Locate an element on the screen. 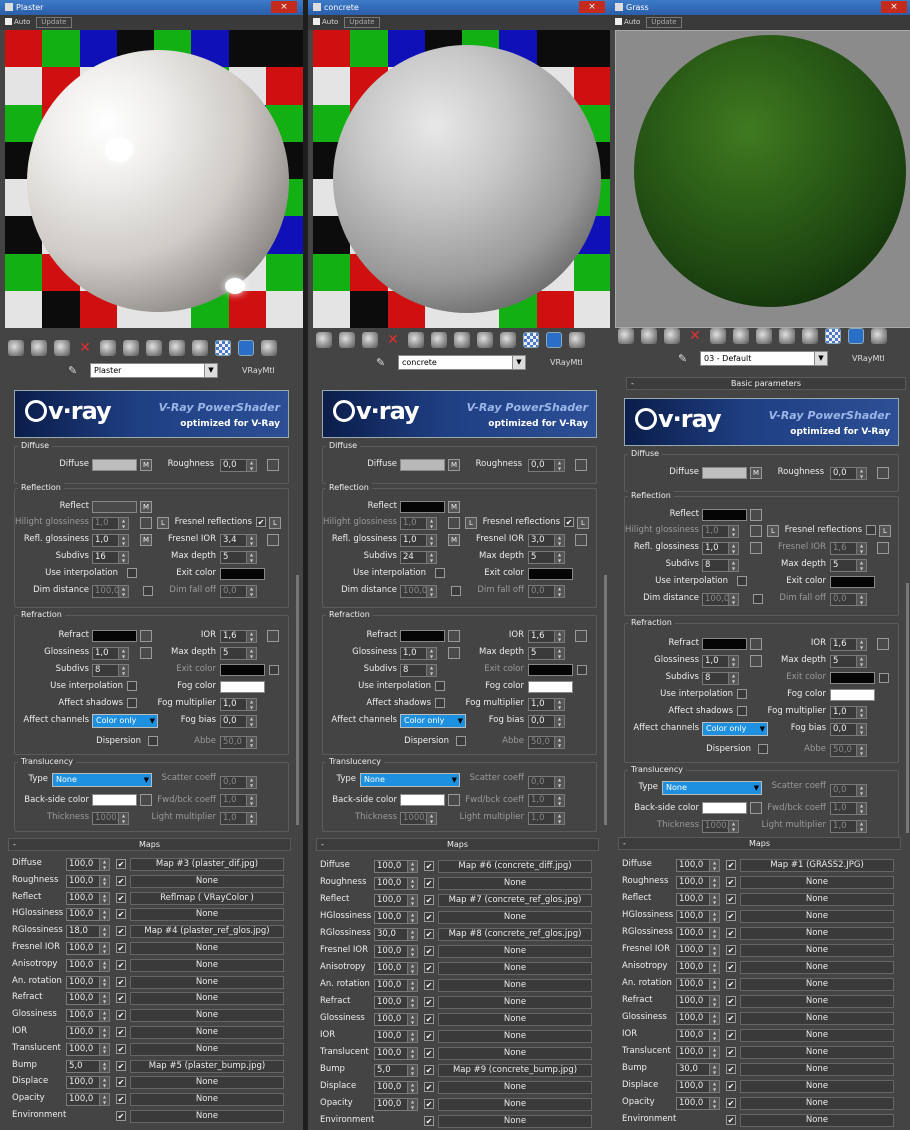 The height and width of the screenshot is (1130, 910). eyedropper-icon: ✎ is located at coordinates (75, 371).